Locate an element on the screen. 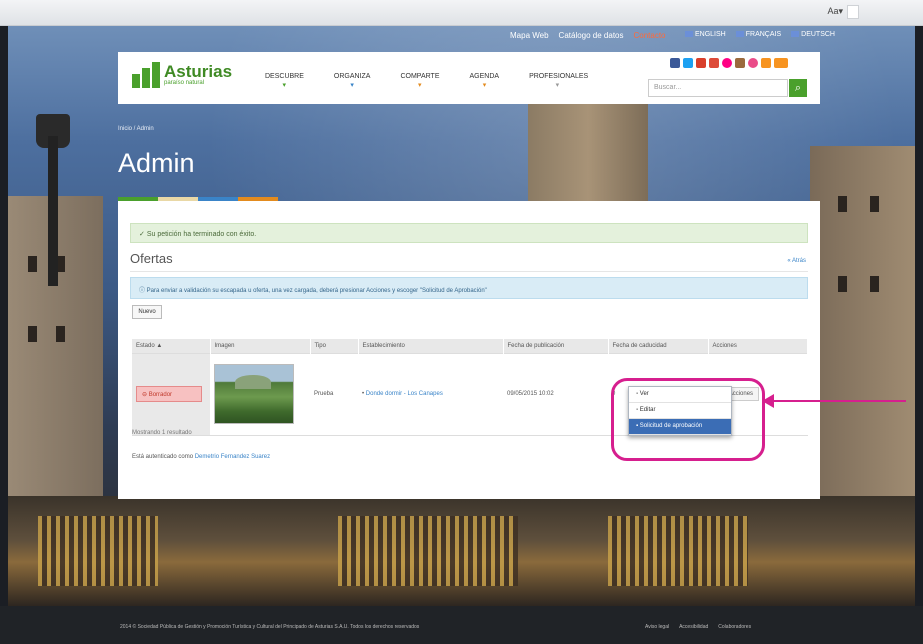 The height and width of the screenshot is (644, 923). page-title: Admin is located at coordinates (156, 163).